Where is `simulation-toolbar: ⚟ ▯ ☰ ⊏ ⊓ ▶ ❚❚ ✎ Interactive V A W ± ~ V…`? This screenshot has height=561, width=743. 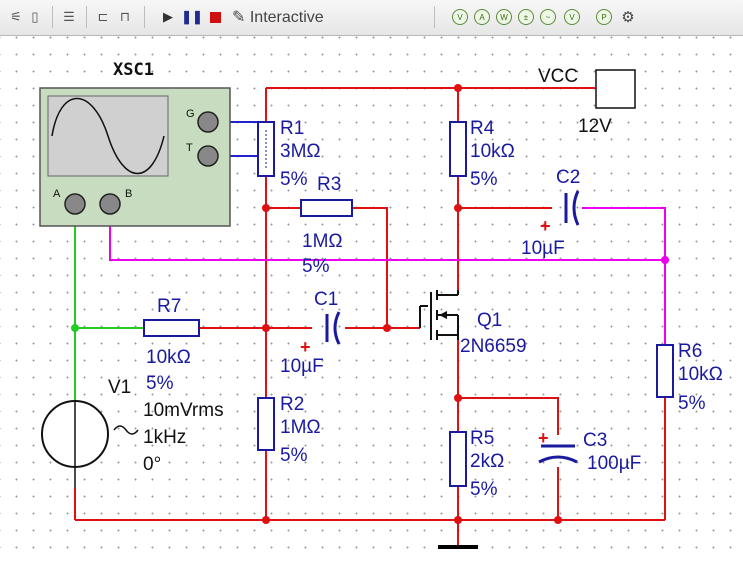
simulation-toolbar: ⚟ ▯ ☰ ⊏ ⊓ ▶ ❚❚ ✎ Interactive V A W ± ~ V… is located at coordinates (371, 18).